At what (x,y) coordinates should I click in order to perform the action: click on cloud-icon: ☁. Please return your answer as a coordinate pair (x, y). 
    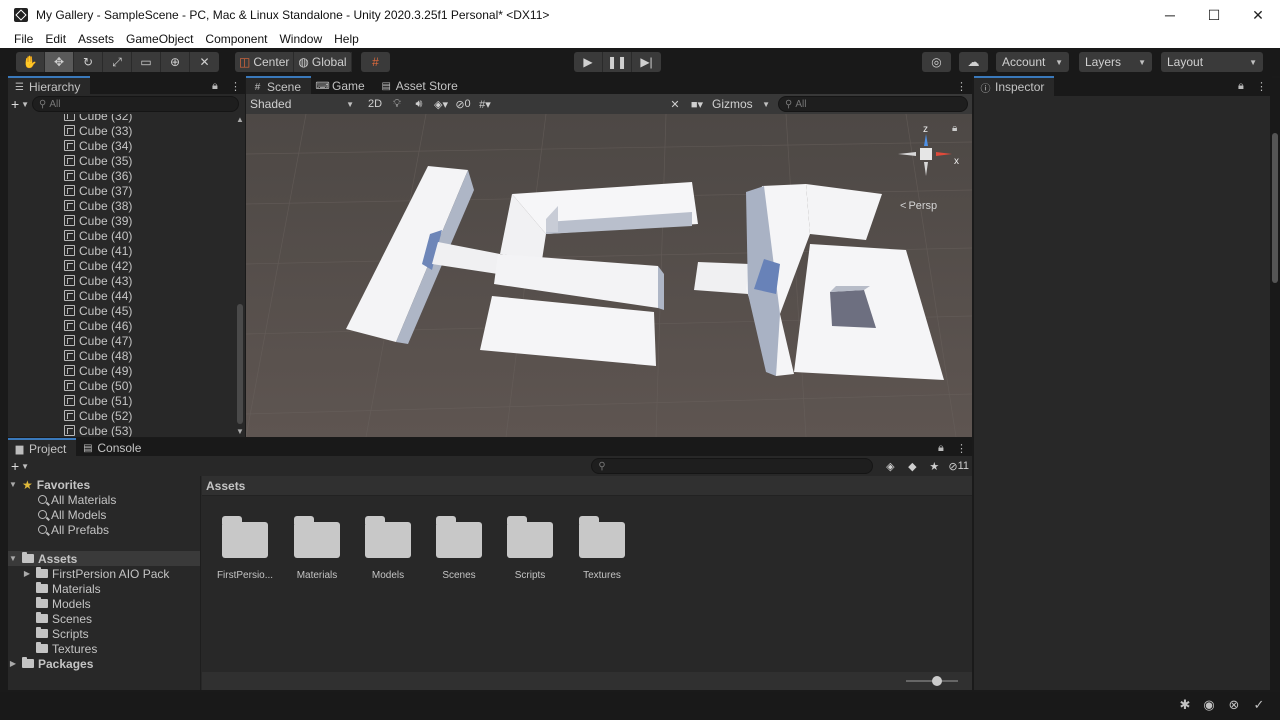
    Looking at the image, I should click on (973, 62).